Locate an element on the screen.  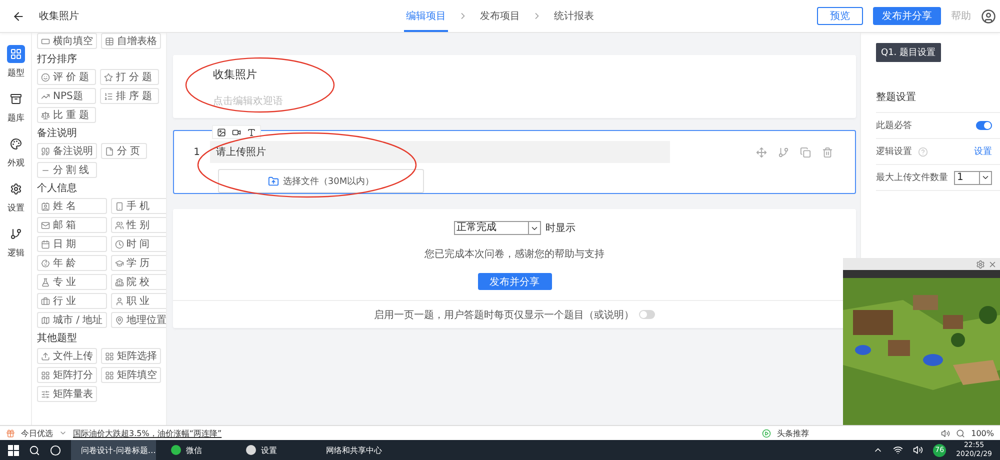
zoom-level: 100% is located at coordinates (982, 433).